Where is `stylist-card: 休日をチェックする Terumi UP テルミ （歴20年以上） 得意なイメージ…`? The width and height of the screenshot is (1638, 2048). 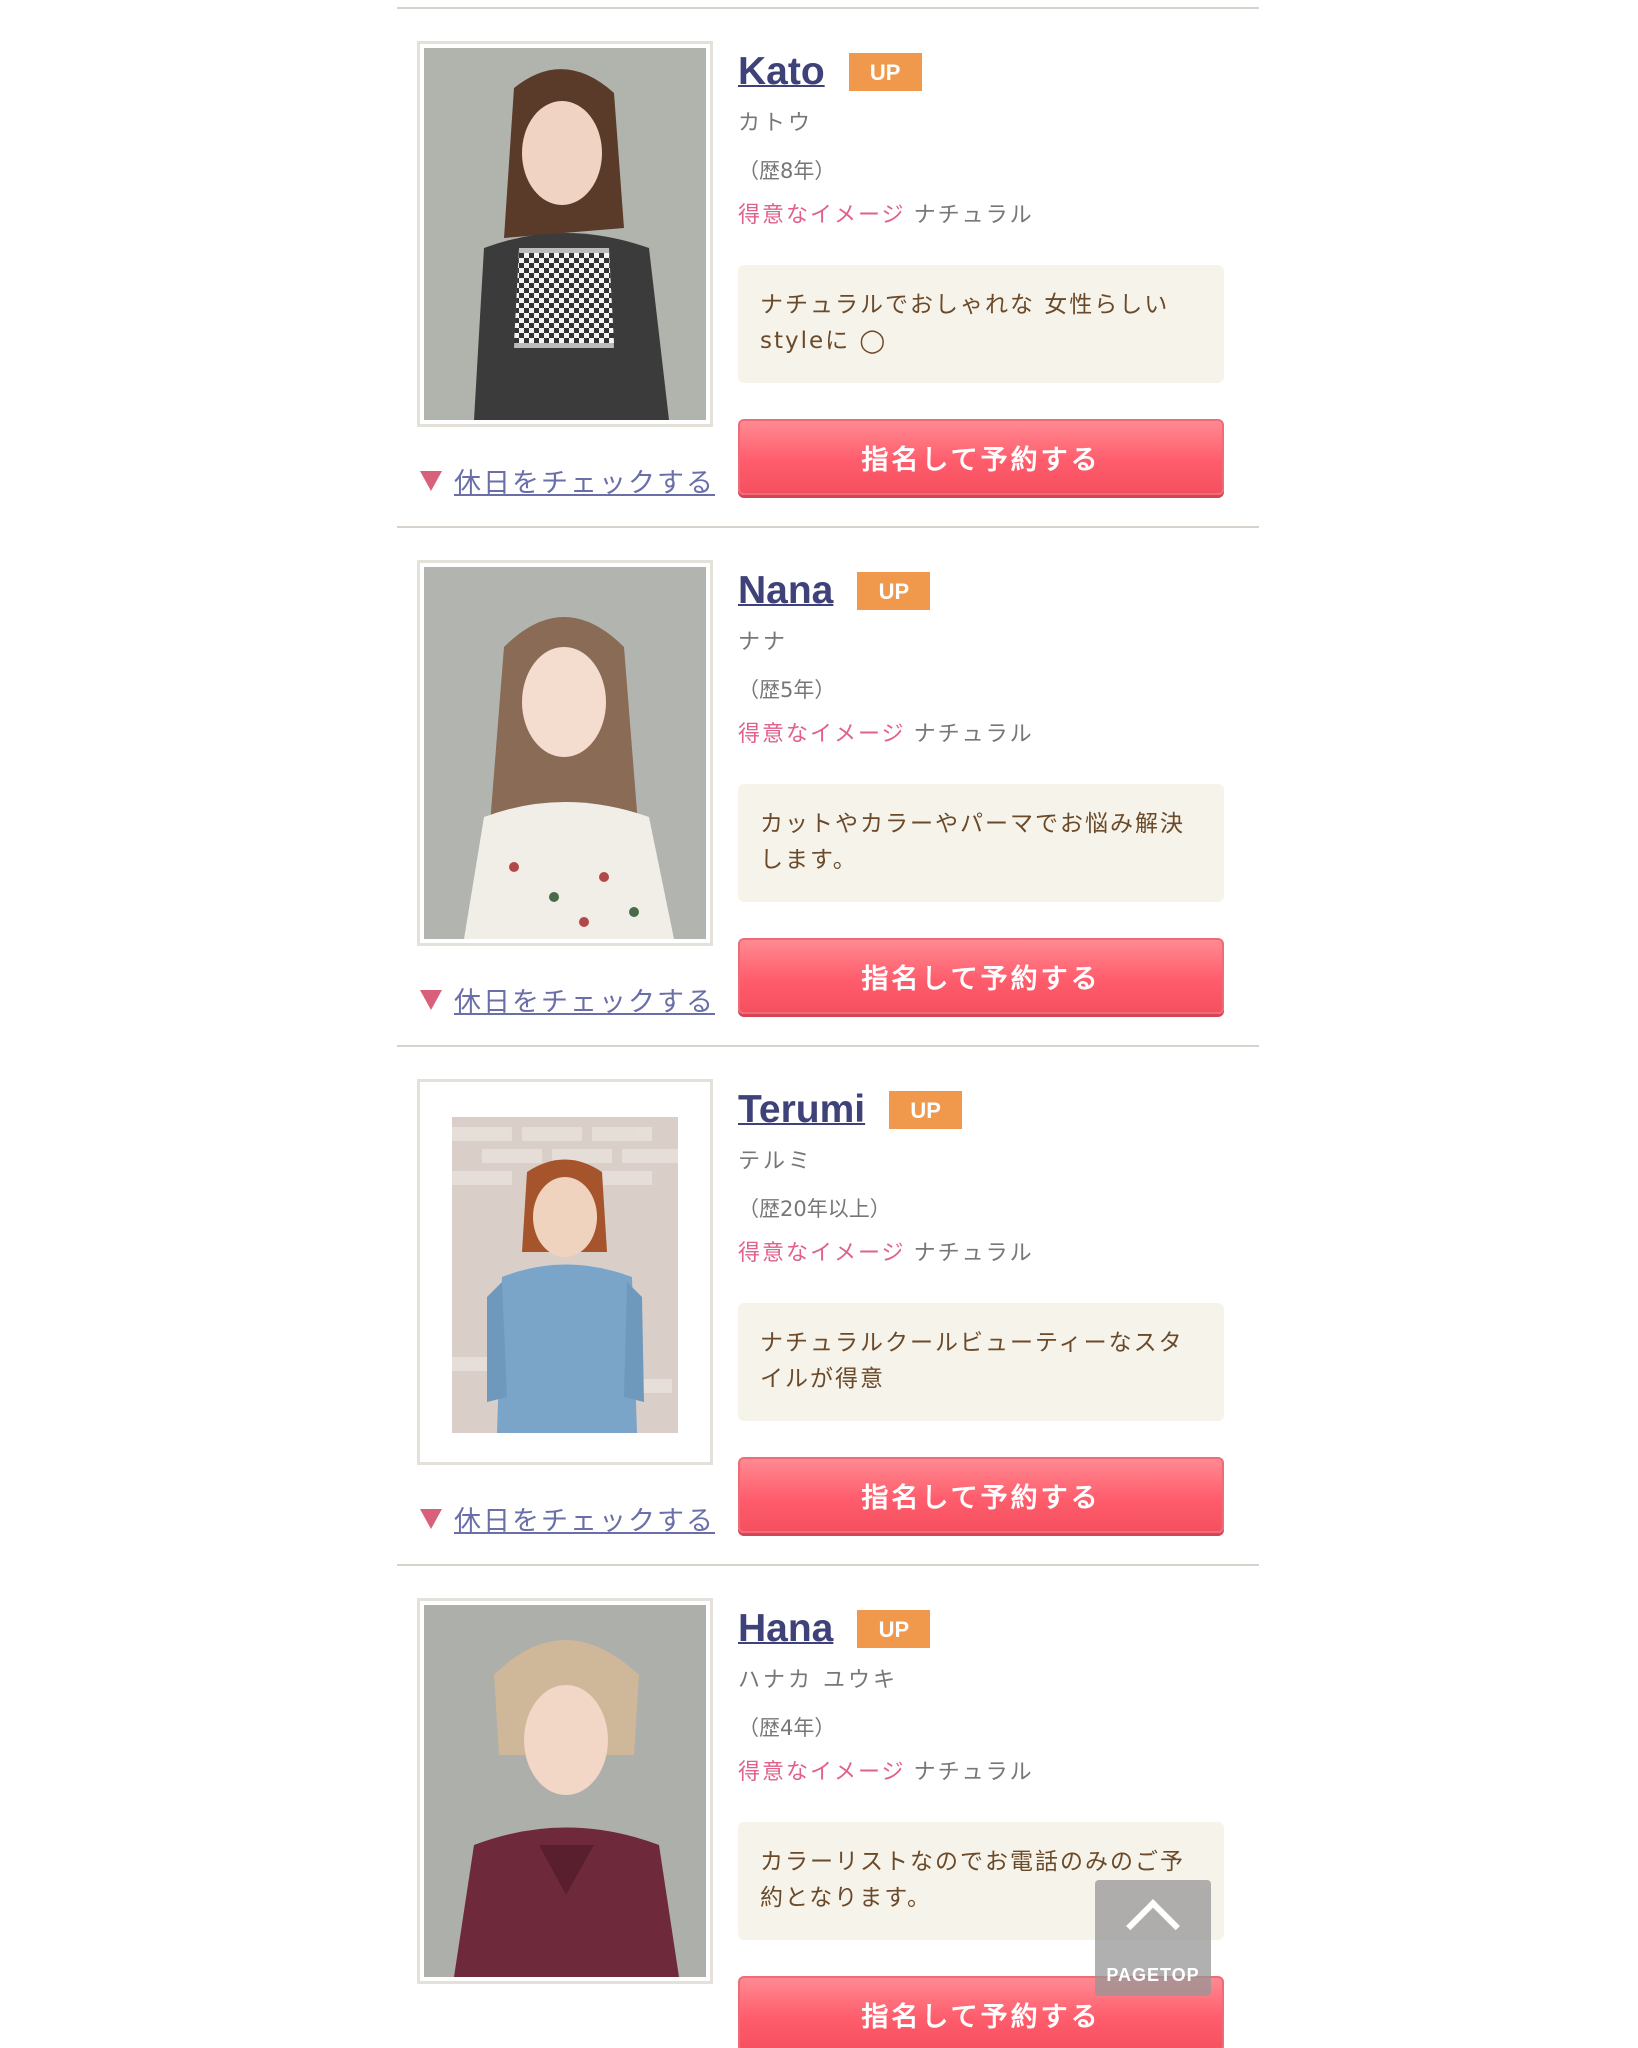 stylist-card: 休日をチェックする Terumi UP テルミ （歴20年以上） 得意なイメージ… is located at coordinates (828, 1305).